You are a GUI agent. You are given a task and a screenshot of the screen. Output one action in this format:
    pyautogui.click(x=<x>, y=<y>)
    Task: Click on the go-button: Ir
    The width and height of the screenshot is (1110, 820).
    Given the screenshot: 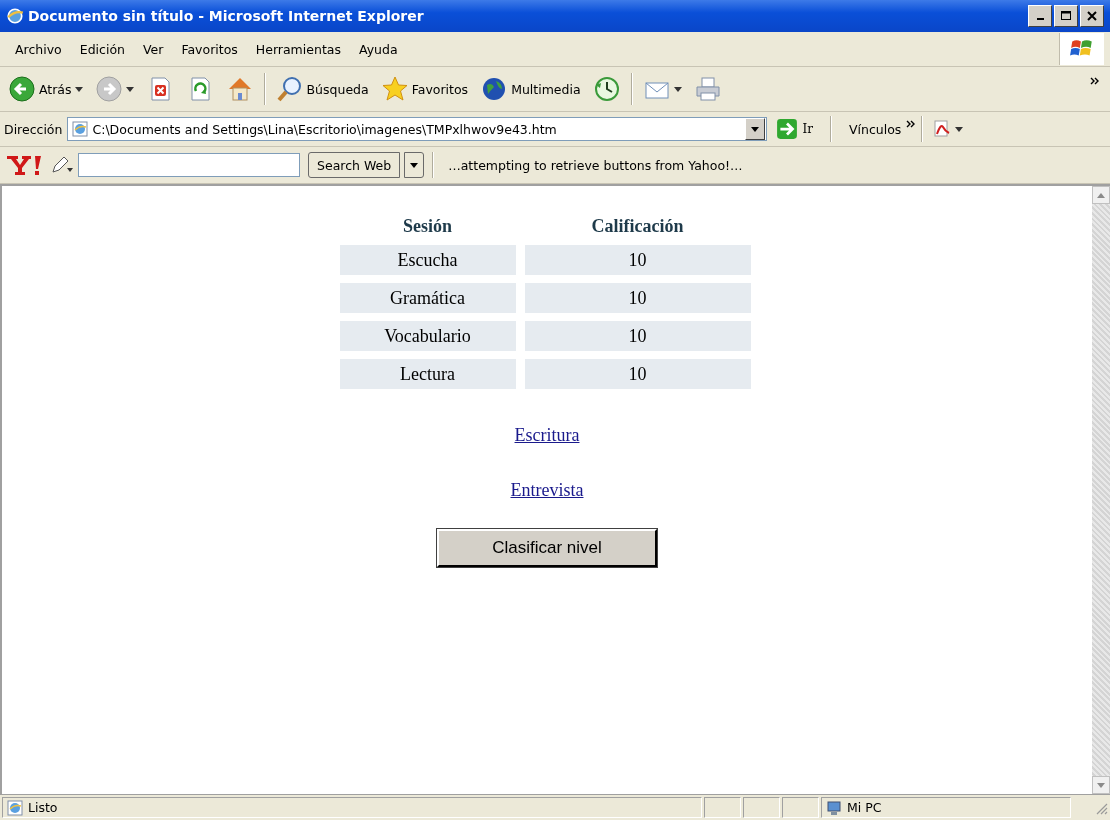 What is the action you would take?
    pyautogui.click(x=798, y=129)
    